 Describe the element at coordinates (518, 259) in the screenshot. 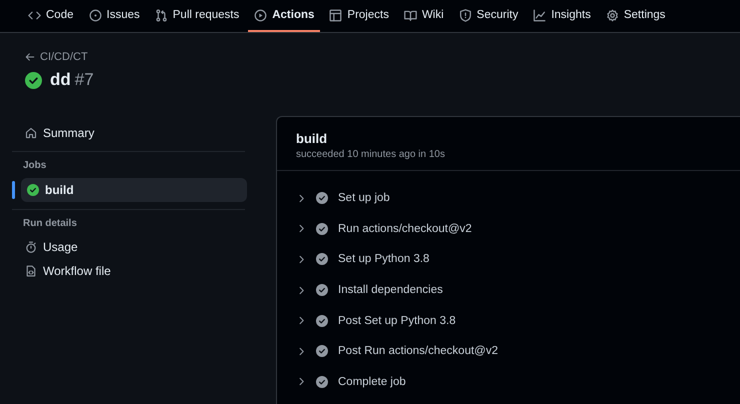

I see `step-row: Set up Python 3.8` at that location.